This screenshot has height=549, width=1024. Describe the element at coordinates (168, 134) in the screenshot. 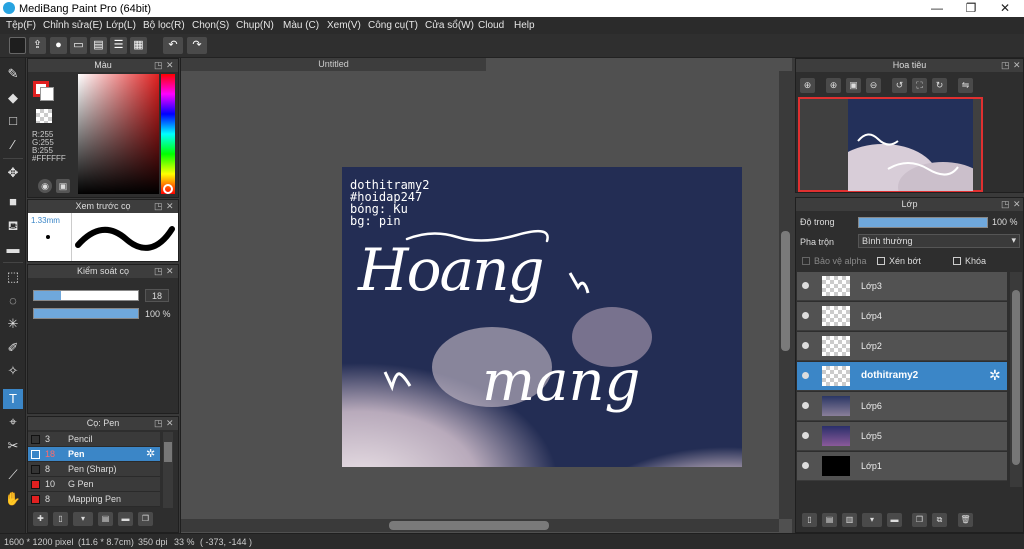

I see `hue-slider` at that location.